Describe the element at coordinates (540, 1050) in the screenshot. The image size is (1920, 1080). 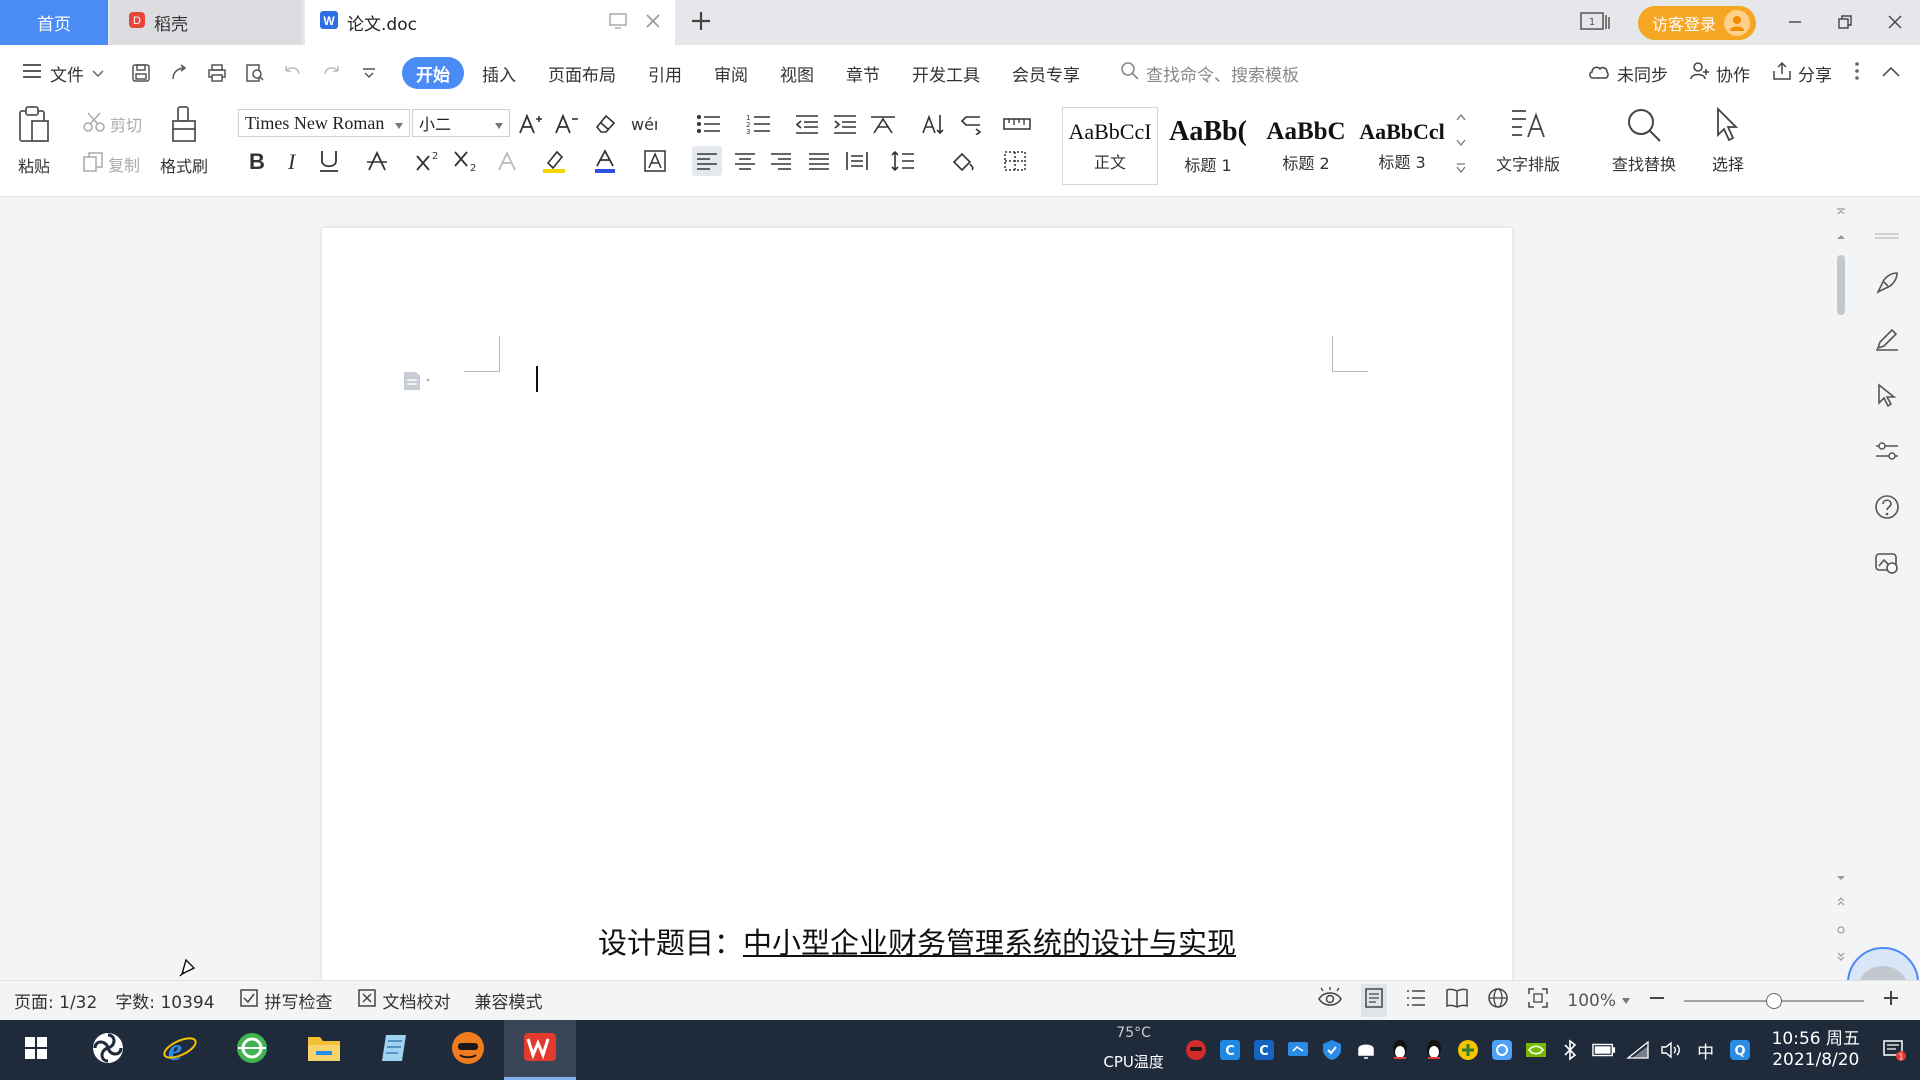
I see `taskbar-app-wps` at that location.